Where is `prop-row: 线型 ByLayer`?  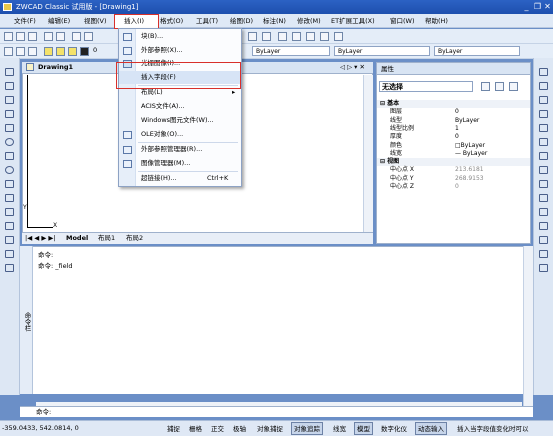 prop-row: 线型 ByLayer is located at coordinates (453, 121).